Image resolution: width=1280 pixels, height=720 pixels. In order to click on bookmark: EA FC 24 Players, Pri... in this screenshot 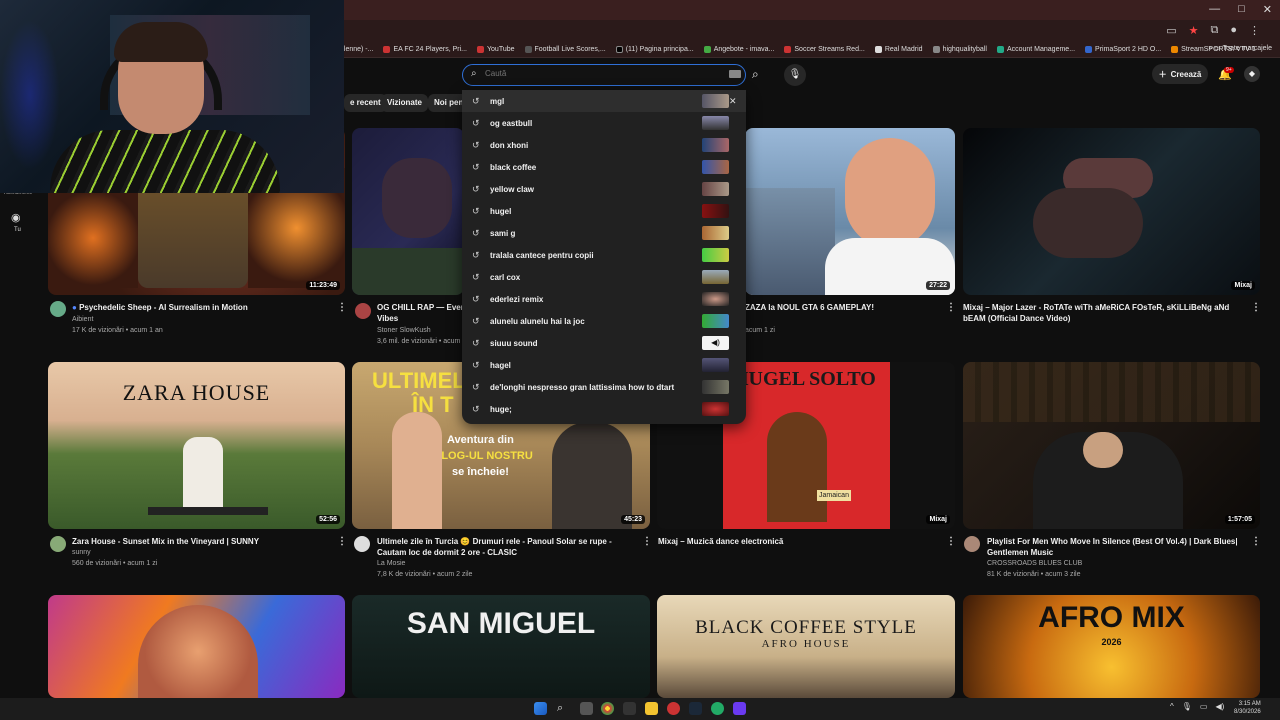, I will do `click(425, 49)`.